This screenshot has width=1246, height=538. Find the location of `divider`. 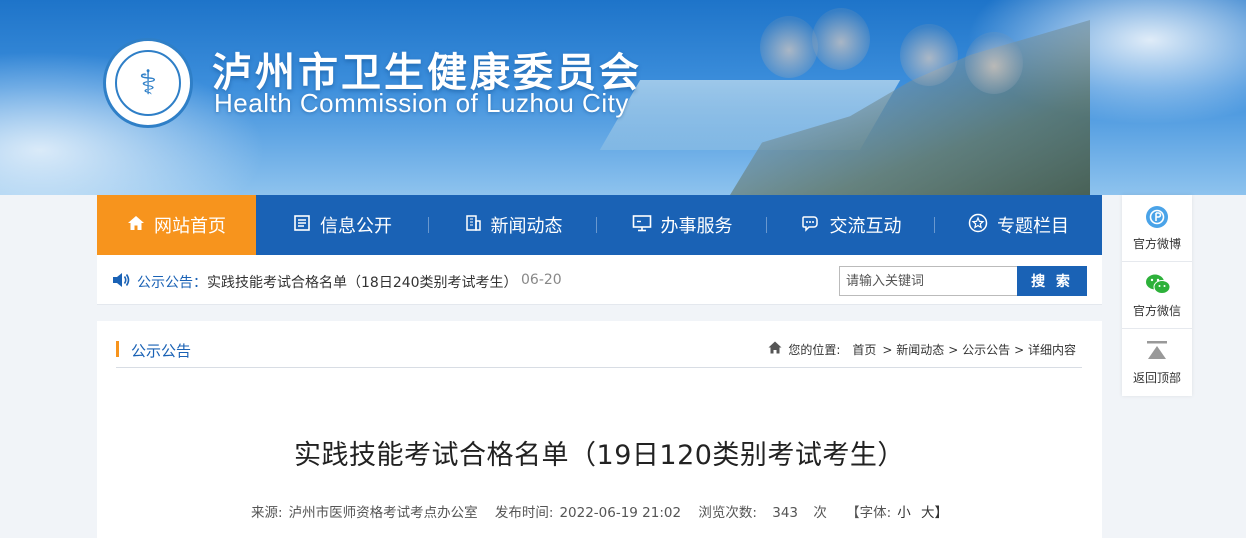

divider is located at coordinates (599, 367).